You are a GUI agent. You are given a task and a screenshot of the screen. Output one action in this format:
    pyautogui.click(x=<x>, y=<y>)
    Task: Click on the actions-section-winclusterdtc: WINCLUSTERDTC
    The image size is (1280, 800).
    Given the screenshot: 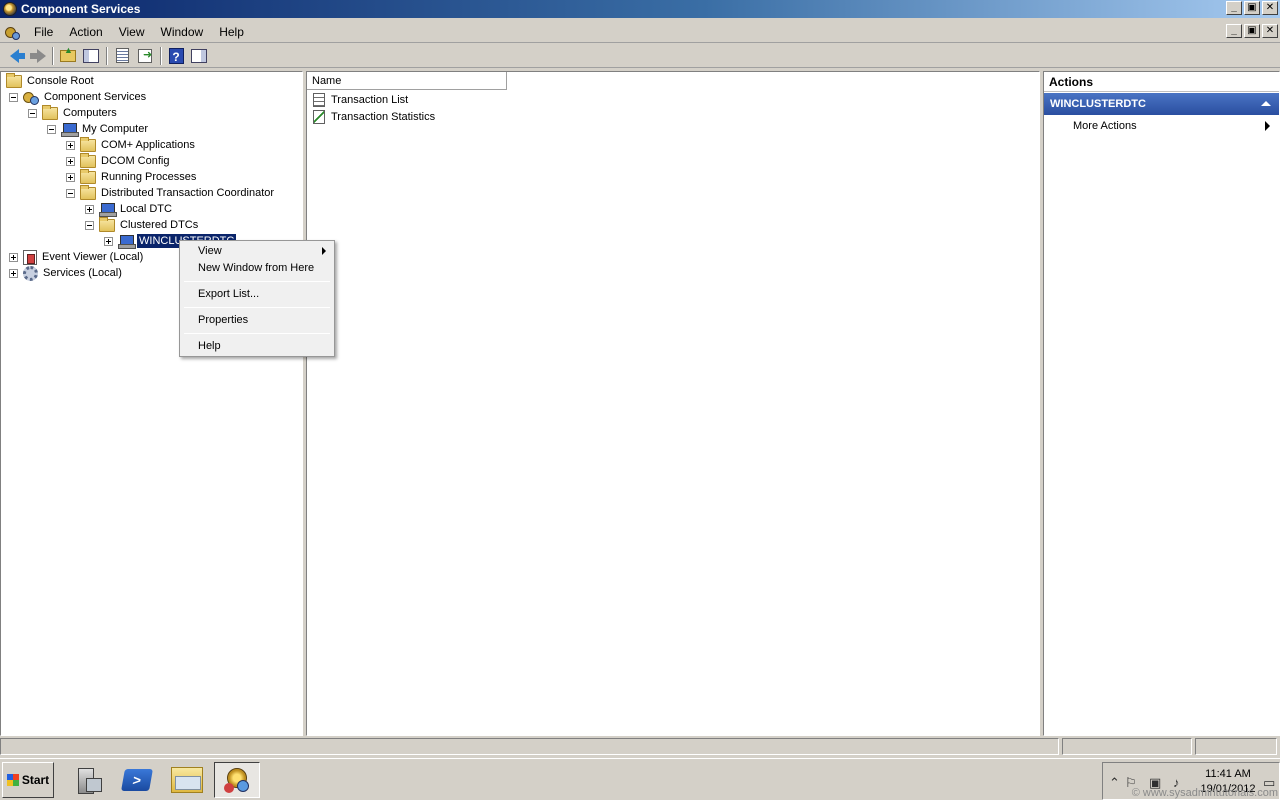 What is the action you would take?
    pyautogui.click(x=1161, y=104)
    